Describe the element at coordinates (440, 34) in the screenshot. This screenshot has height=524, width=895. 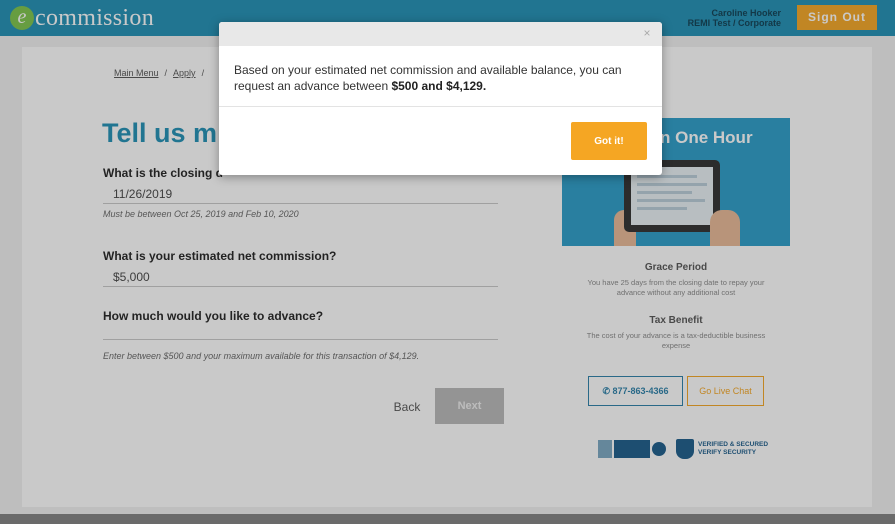
I see `modal-header: ×` at that location.